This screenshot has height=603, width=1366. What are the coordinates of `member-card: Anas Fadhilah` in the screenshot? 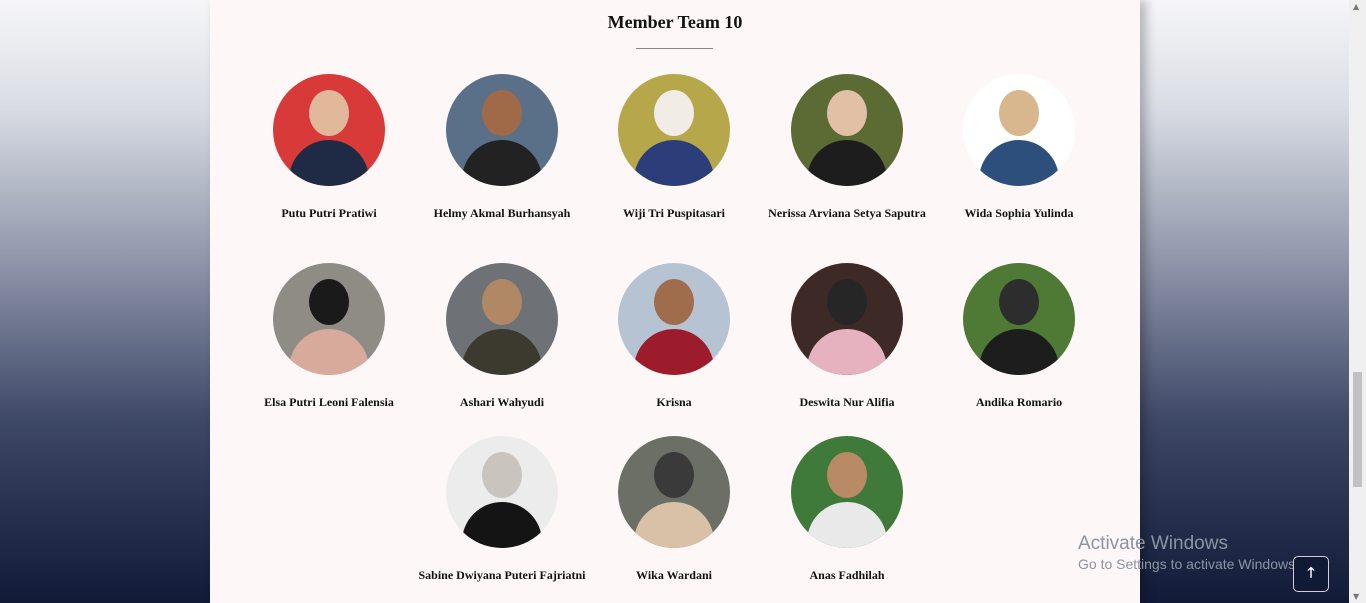 It's located at (847, 509).